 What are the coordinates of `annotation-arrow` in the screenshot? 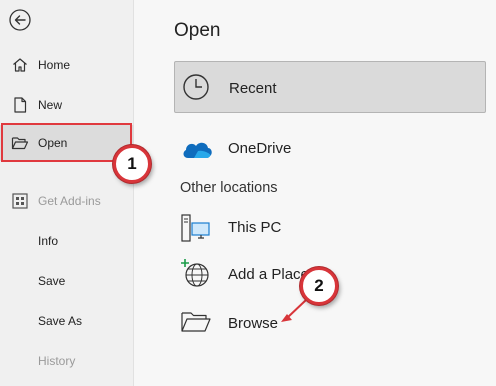 It's located at (294, 310).